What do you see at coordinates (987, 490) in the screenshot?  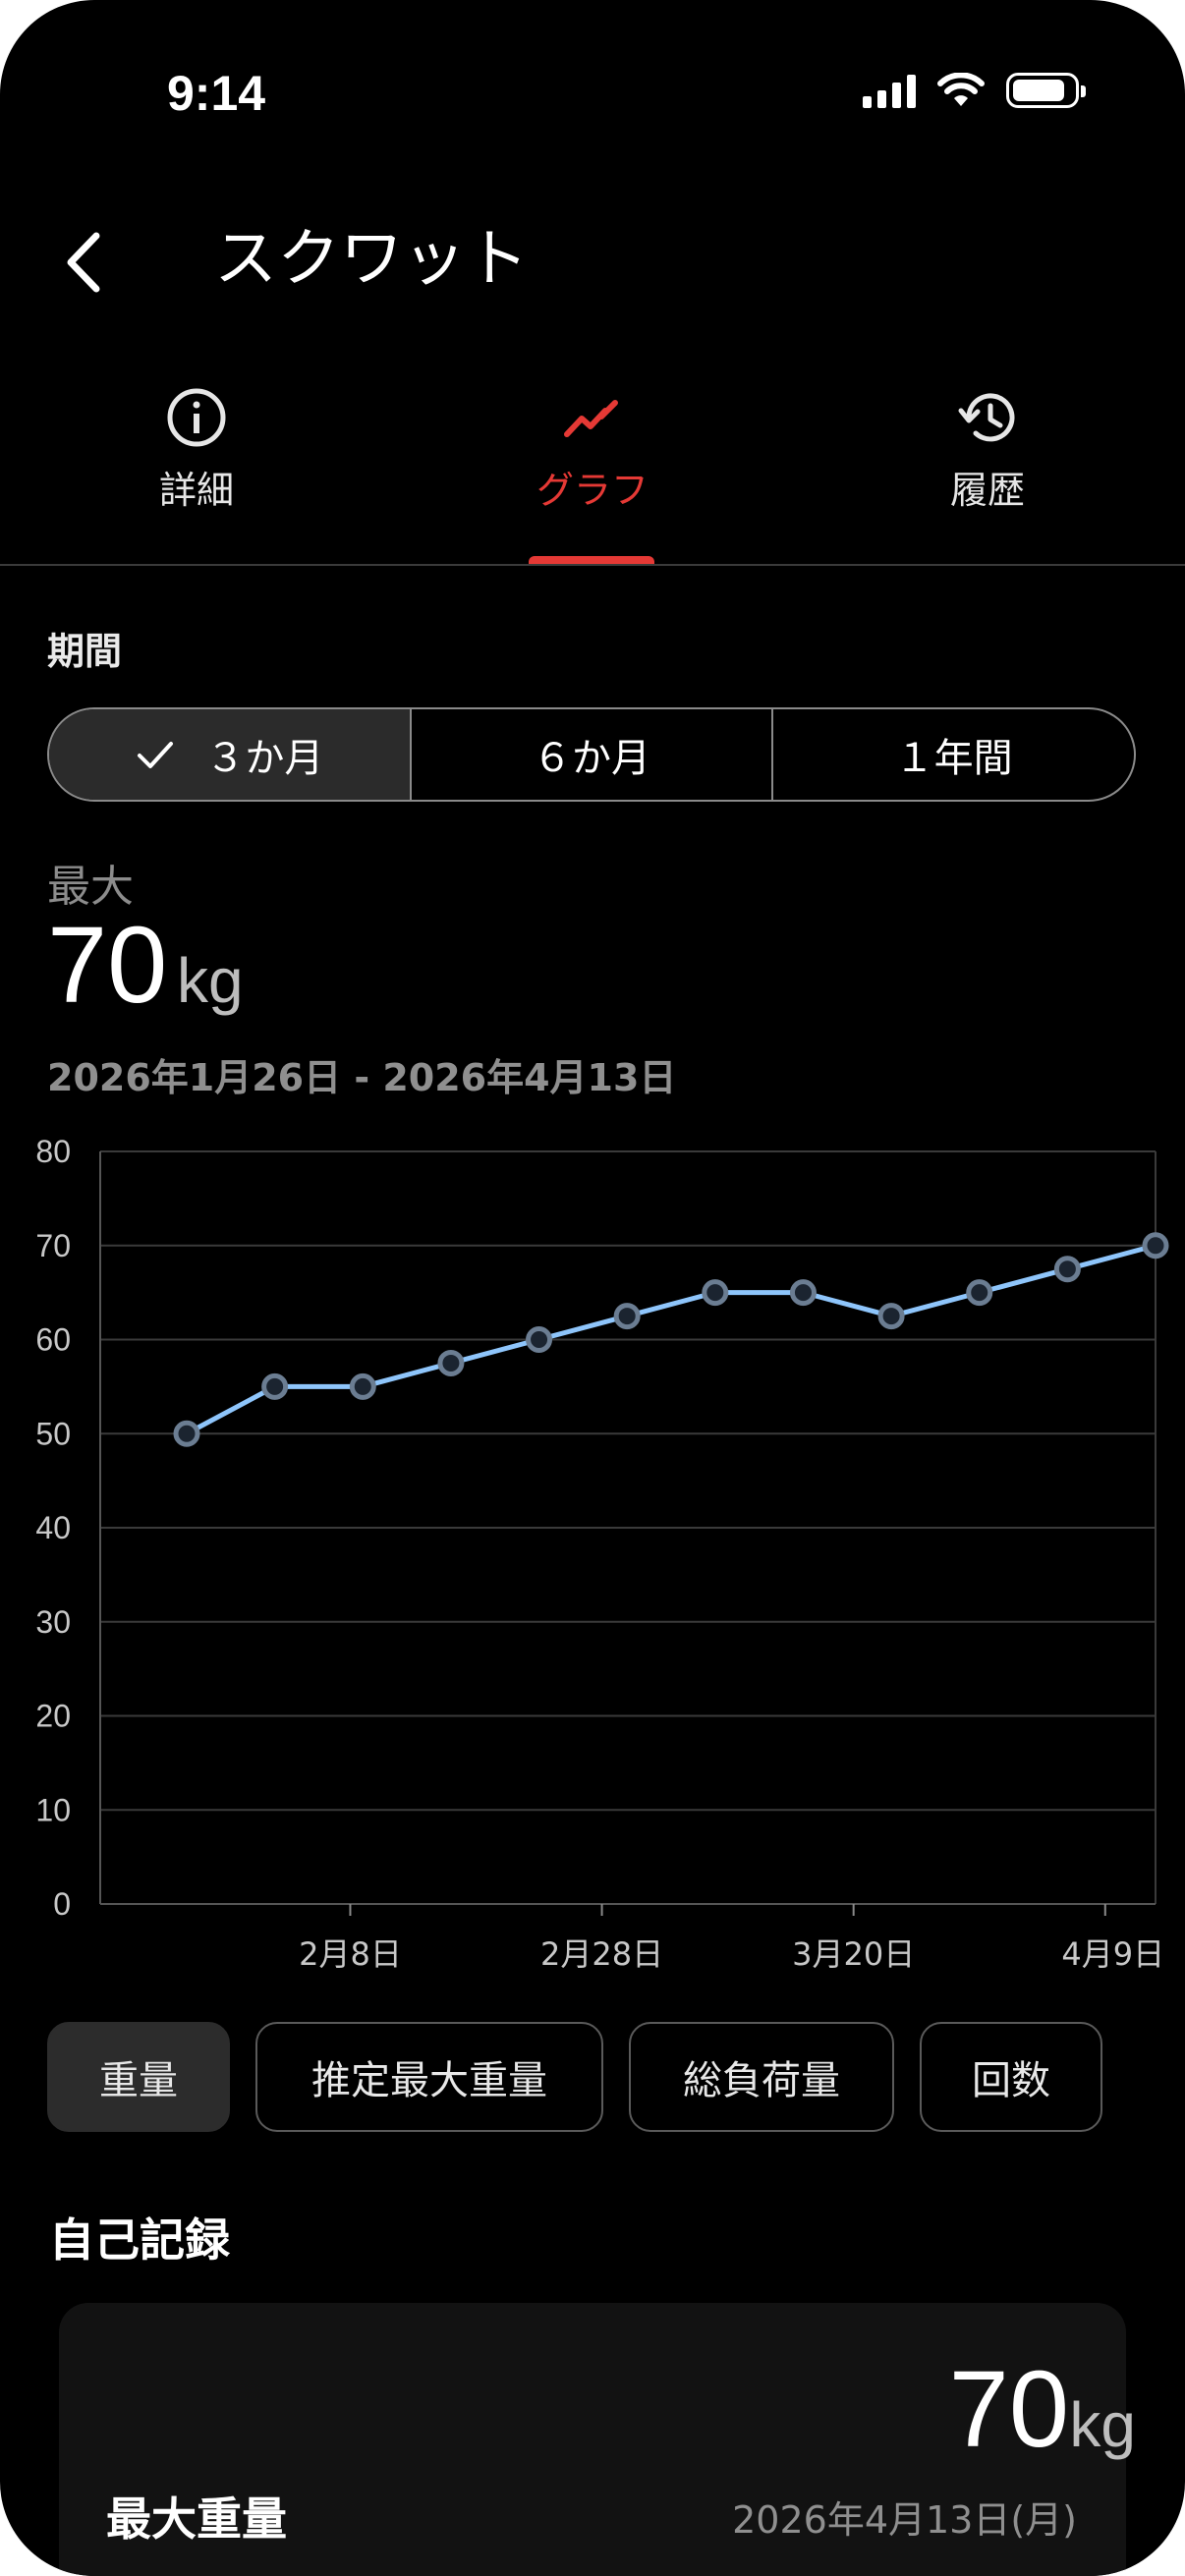 I see `tab-label: 履歴` at bounding box center [987, 490].